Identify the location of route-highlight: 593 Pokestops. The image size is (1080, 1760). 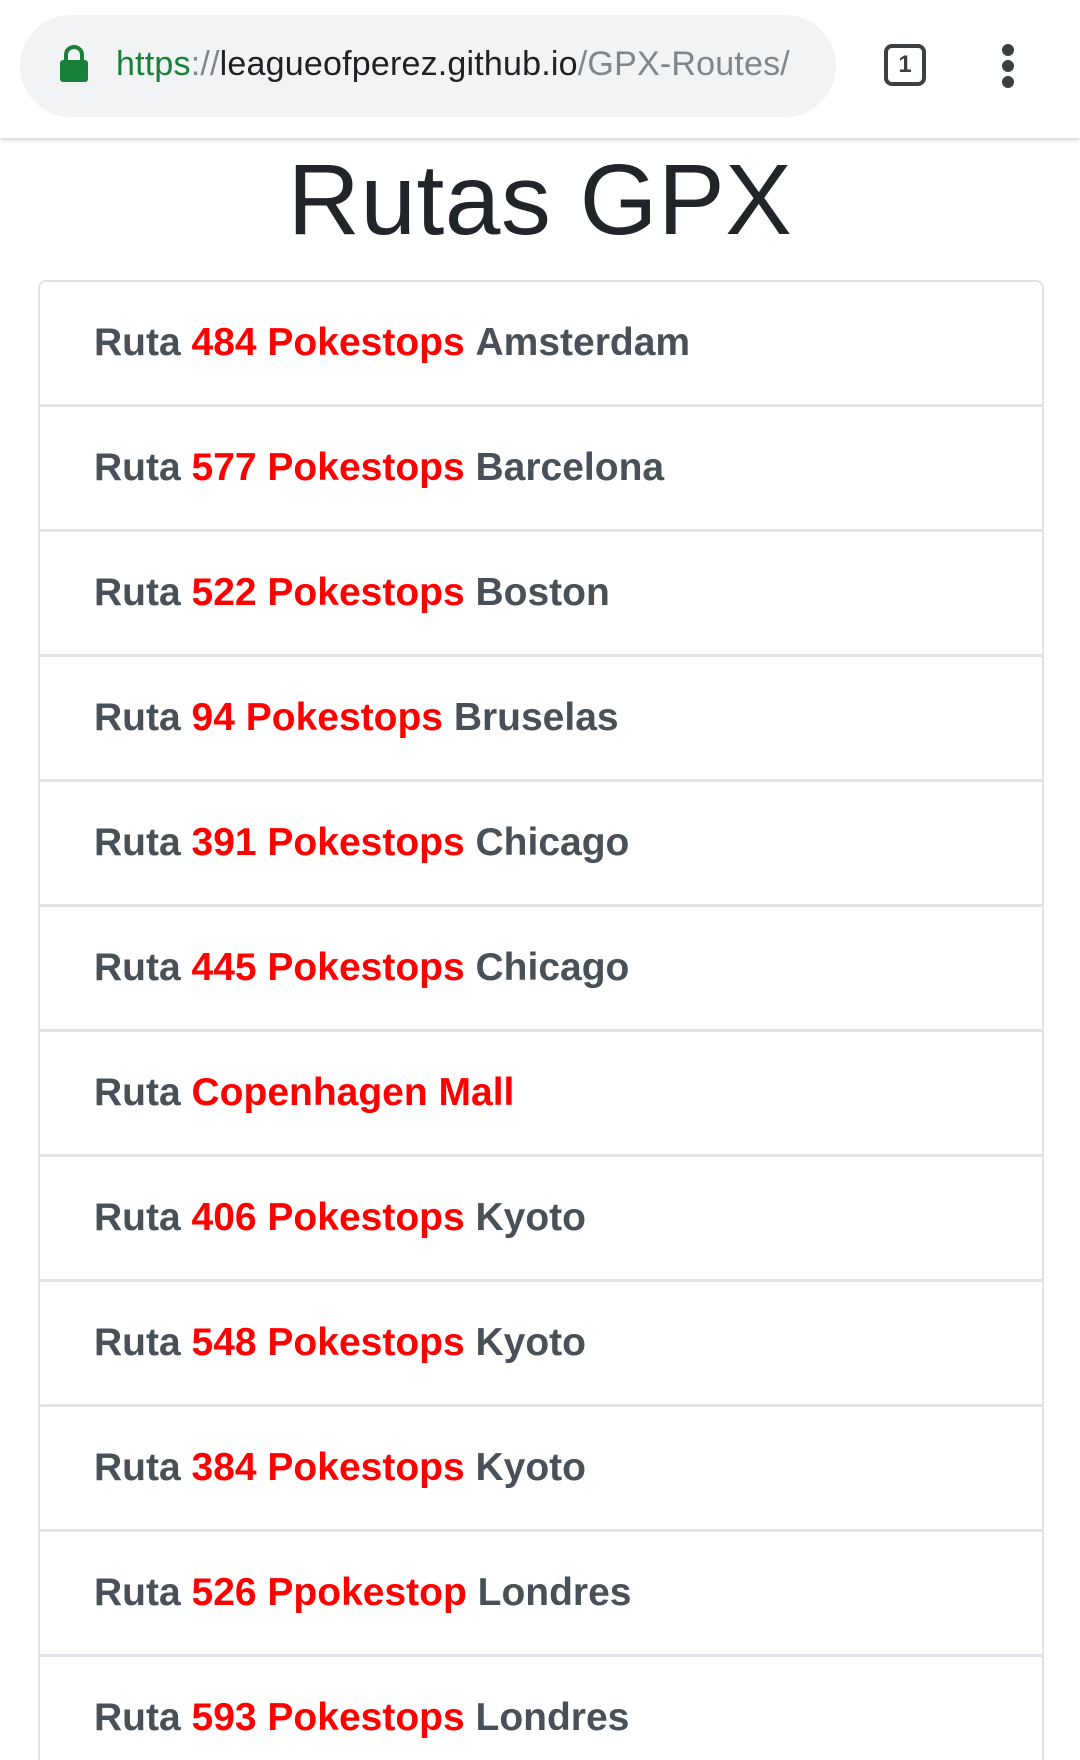
(328, 1717).